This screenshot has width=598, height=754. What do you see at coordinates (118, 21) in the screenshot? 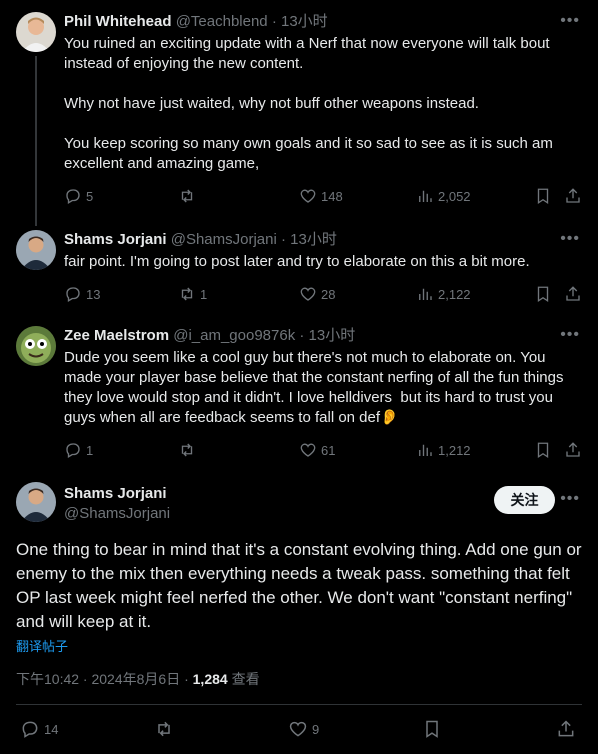
I see `author-name: Phil Whitehead` at bounding box center [118, 21].